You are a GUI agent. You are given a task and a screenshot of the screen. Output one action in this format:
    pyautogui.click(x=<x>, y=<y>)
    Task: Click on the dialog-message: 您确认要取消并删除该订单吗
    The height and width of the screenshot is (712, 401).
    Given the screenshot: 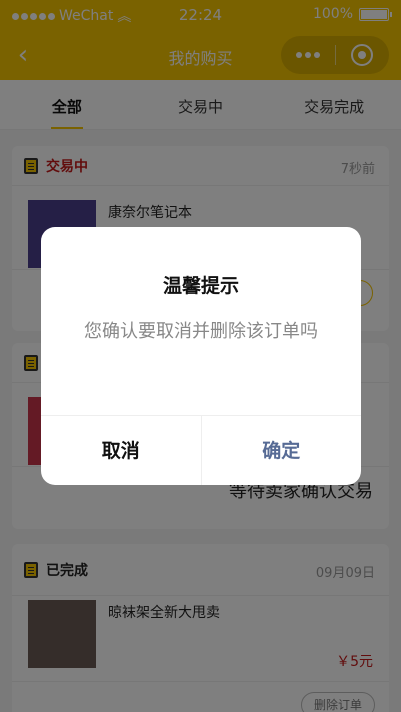 What is the action you would take?
    pyautogui.click(x=201, y=331)
    